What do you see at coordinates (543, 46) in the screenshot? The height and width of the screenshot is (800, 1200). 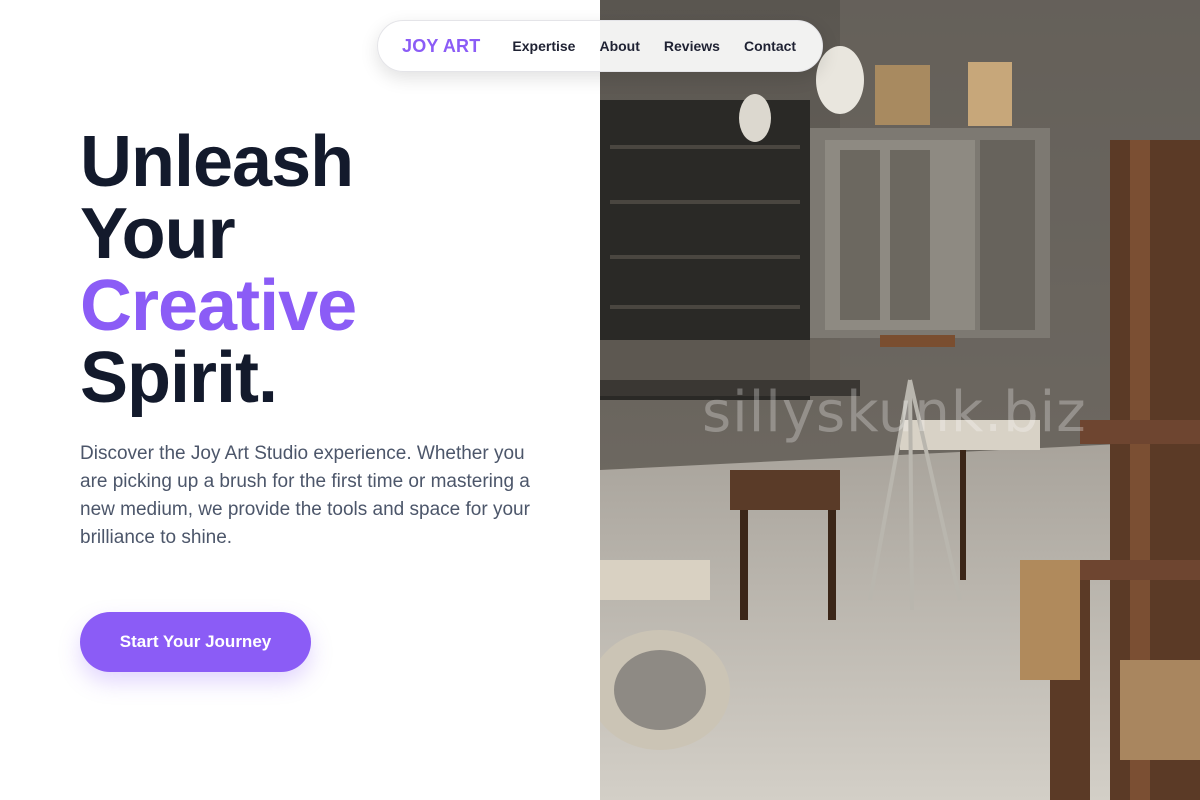 I see `nav-link-expertise: Expertise` at bounding box center [543, 46].